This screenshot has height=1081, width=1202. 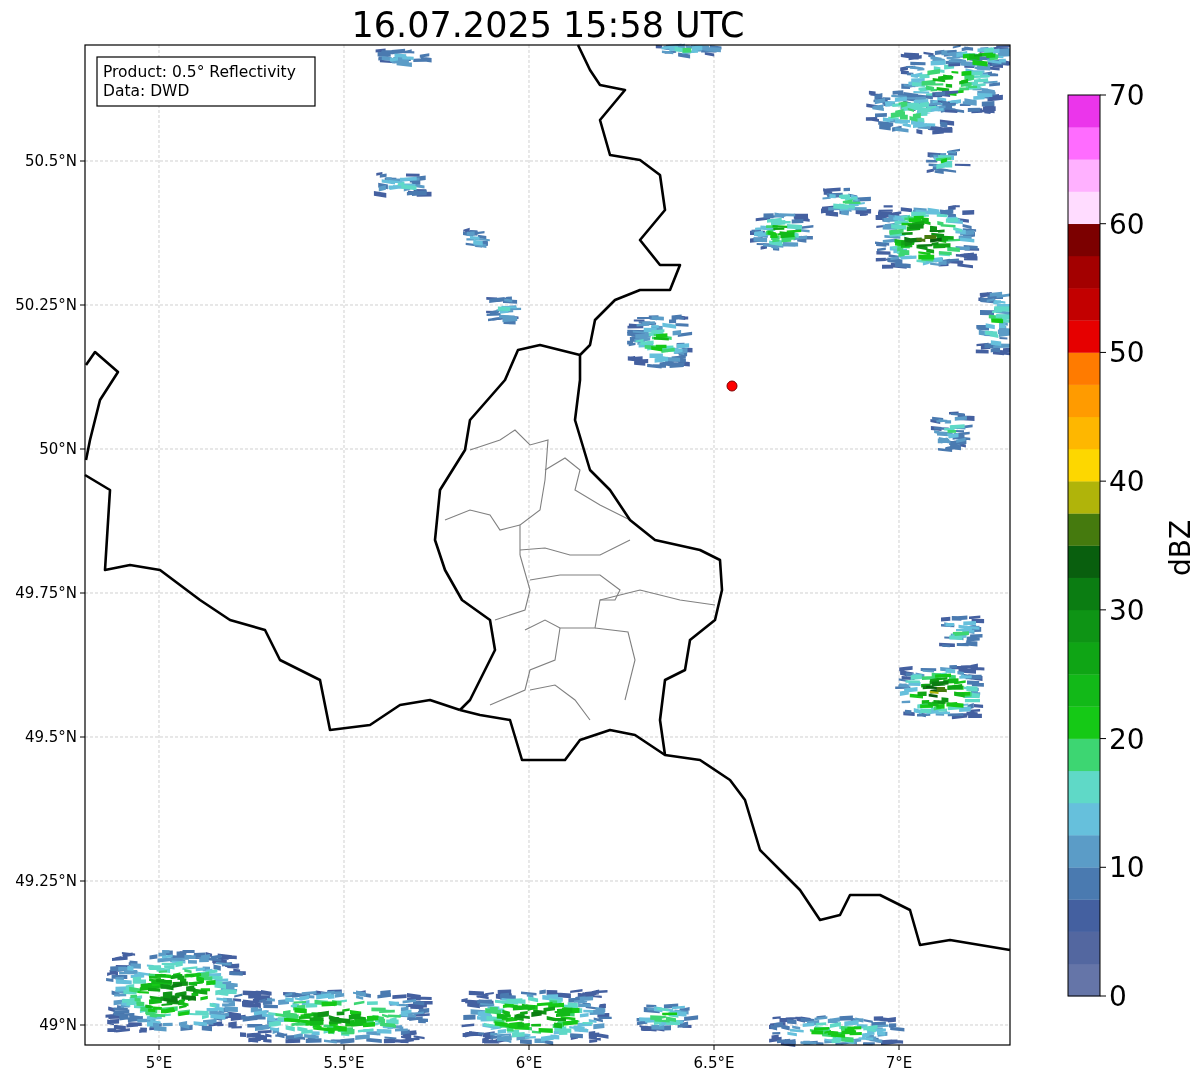 What do you see at coordinates (1127, 610) in the screenshot?
I see `tick-label: 30` at bounding box center [1127, 610].